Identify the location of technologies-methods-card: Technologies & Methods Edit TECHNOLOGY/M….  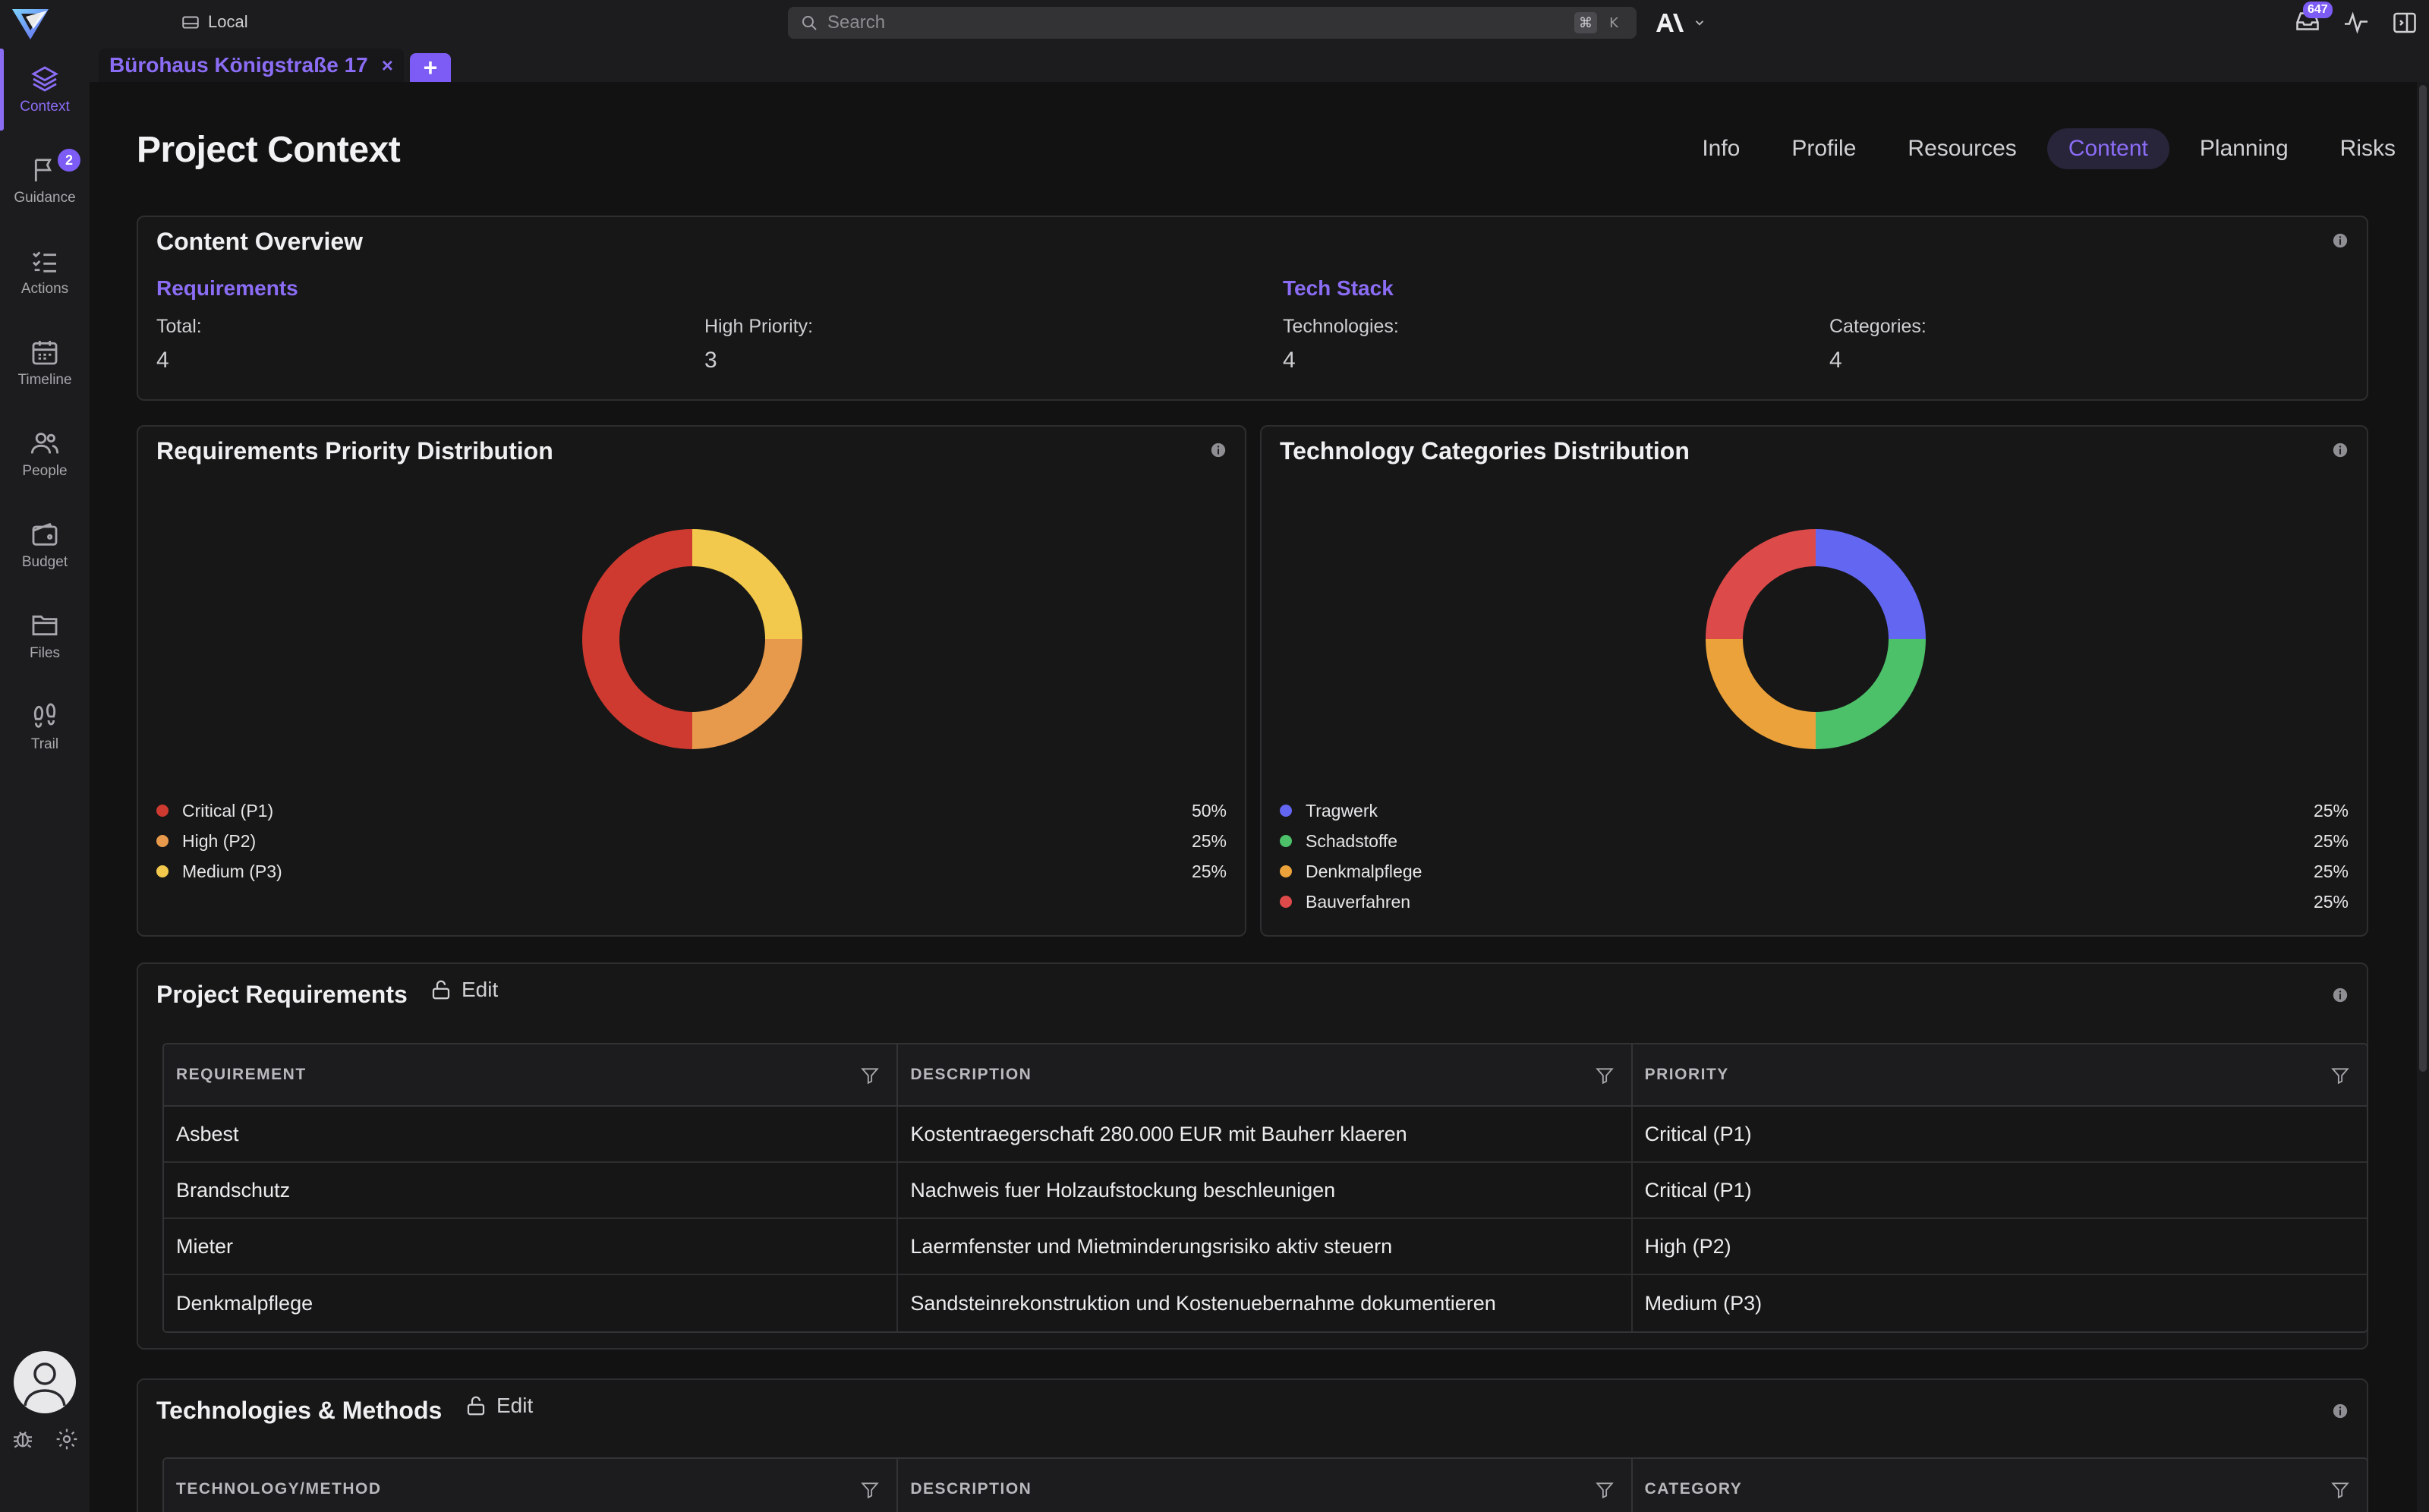
(1252, 1445).